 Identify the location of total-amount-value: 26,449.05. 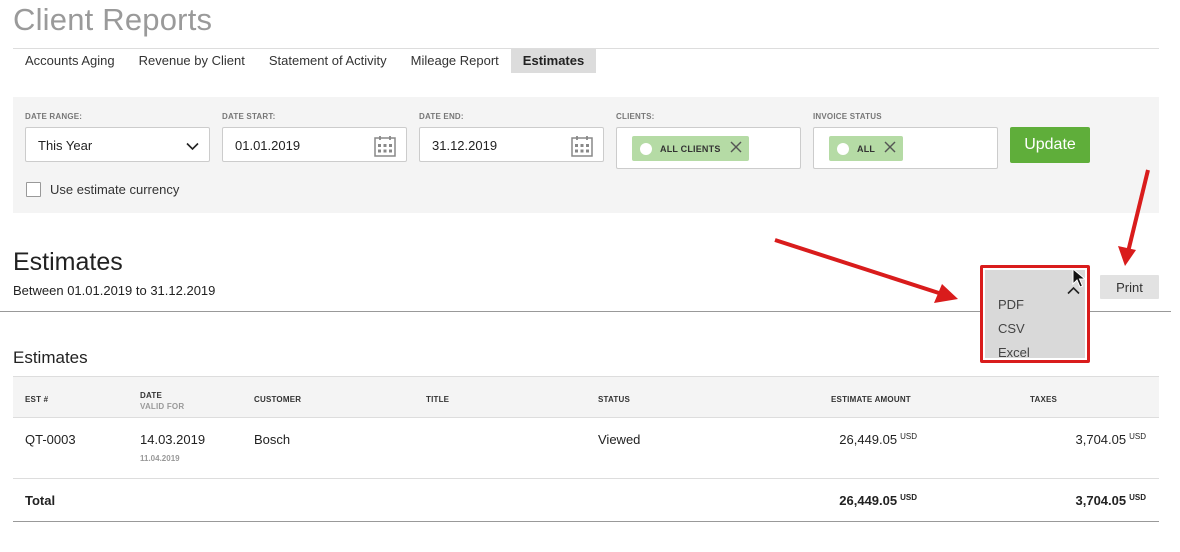
(868, 500).